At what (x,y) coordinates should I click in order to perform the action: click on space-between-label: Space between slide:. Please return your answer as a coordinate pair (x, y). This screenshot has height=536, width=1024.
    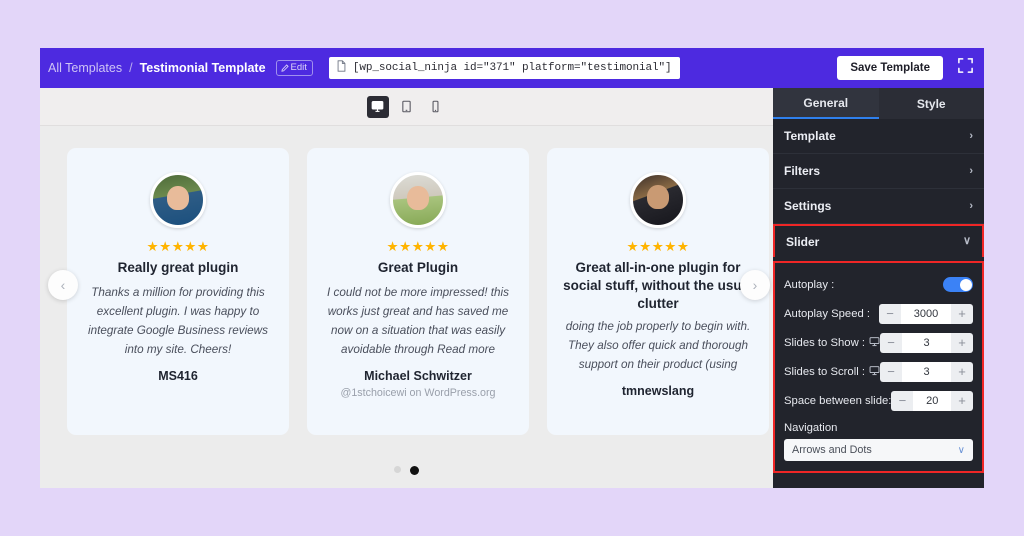
    Looking at the image, I should click on (838, 400).